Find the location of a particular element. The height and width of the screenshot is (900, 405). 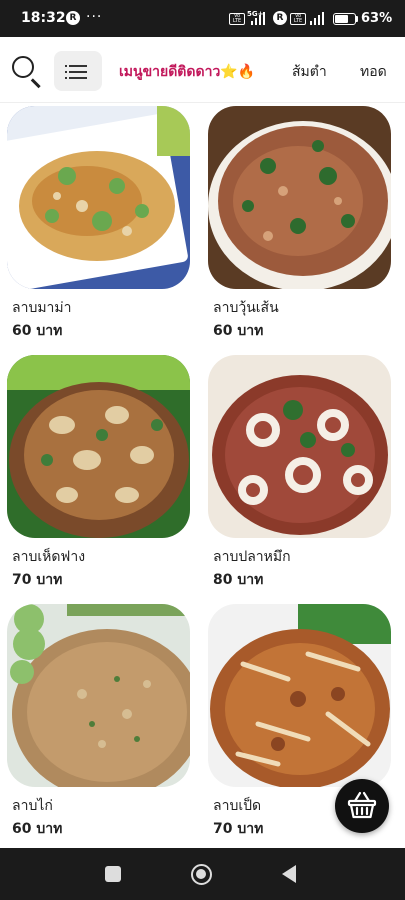

category-list-button is located at coordinates (78, 71).